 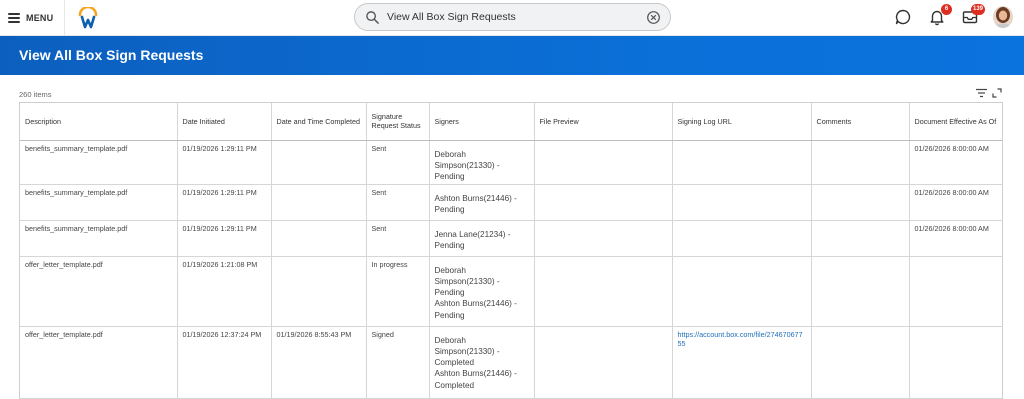 I want to click on notifications-button: 6, so click(x=940, y=15).